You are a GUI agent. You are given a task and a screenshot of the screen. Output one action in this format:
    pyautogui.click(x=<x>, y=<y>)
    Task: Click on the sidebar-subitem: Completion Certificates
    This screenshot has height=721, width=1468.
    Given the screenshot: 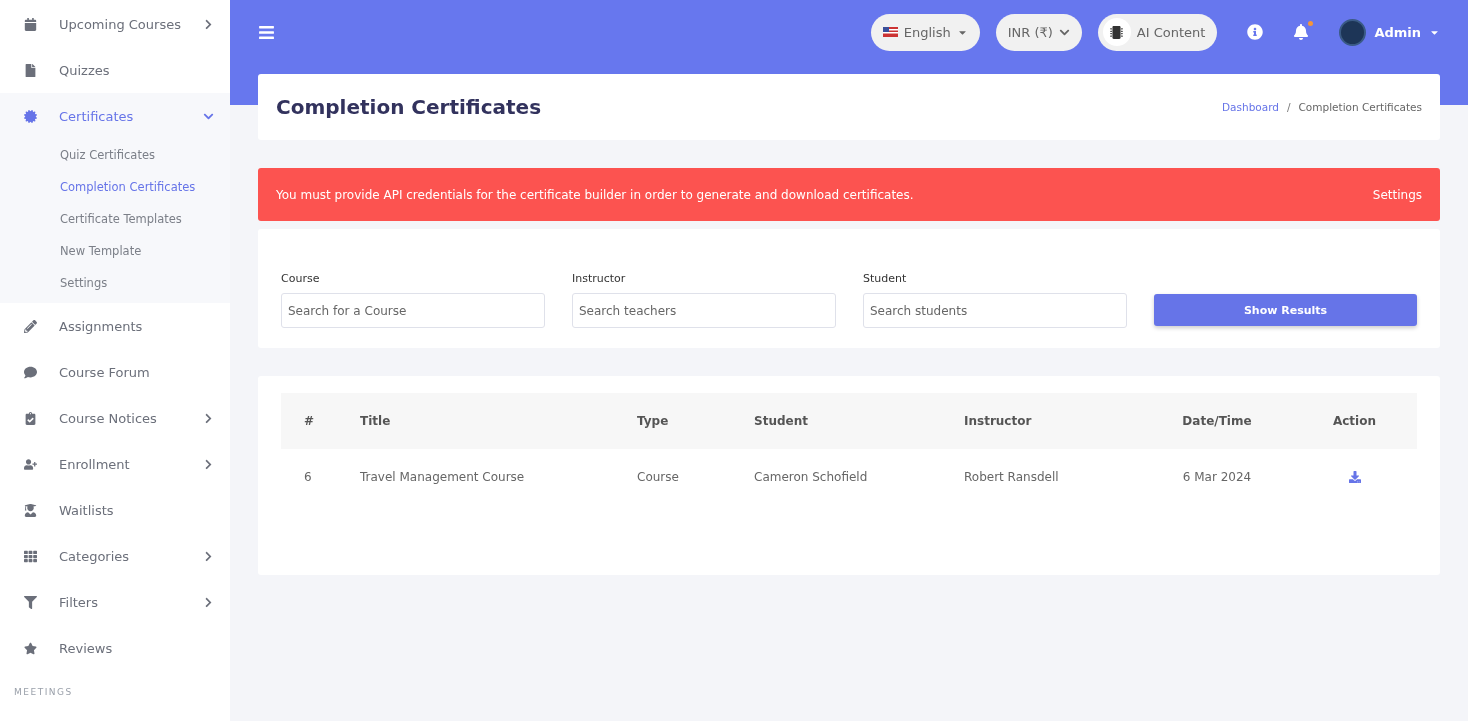 What is the action you would take?
    pyautogui.click(x=115, y=187)
    